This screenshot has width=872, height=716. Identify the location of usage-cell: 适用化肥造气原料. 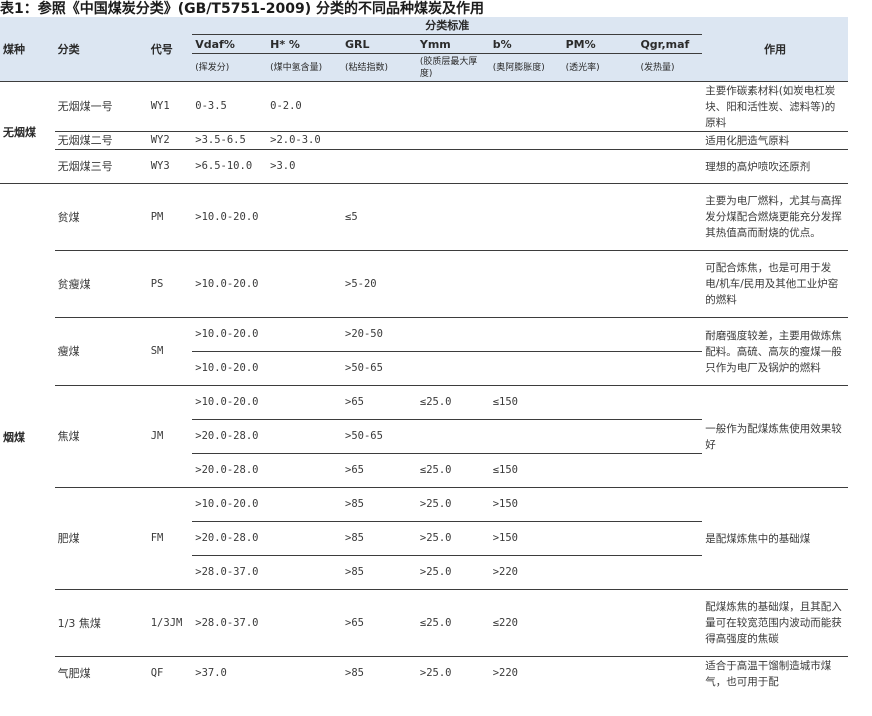
(775, 140).